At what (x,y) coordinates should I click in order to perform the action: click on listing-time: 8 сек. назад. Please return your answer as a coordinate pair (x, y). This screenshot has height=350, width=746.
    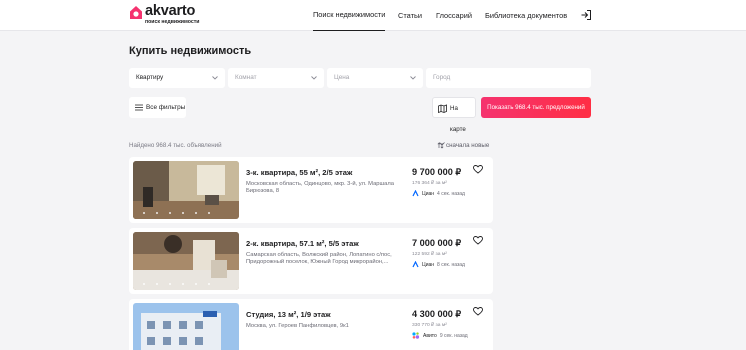
    Looking at the image, I should click on (451, 264).